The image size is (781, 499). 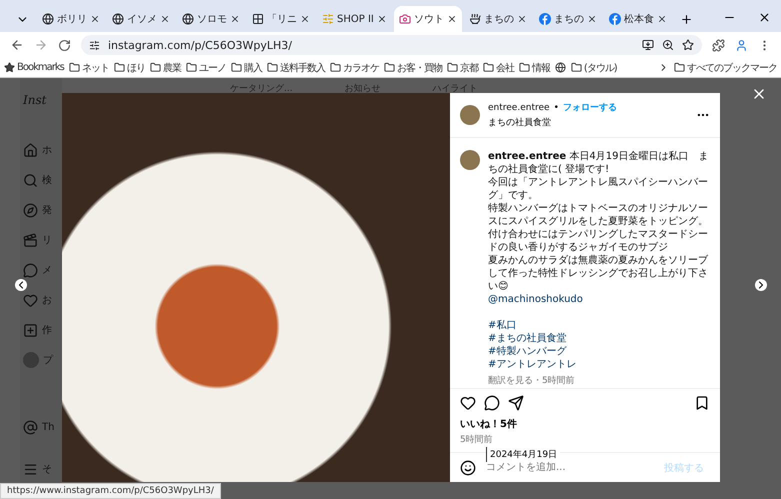 I want to click on bookmark-item: カラオケ, so click(x=354, y=67).